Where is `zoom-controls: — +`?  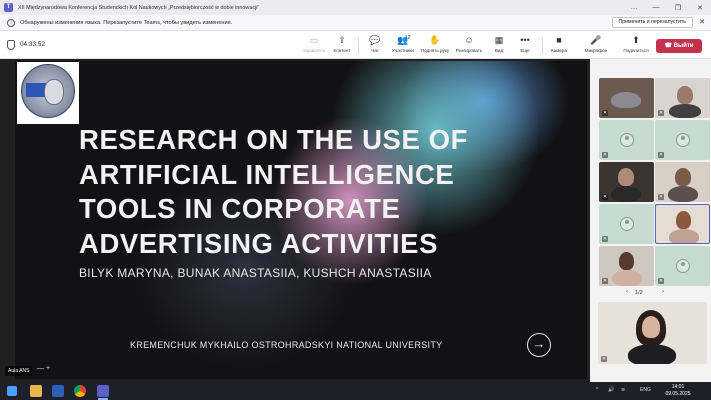
zoom-controls: — + is located at coordinates (43, 368).